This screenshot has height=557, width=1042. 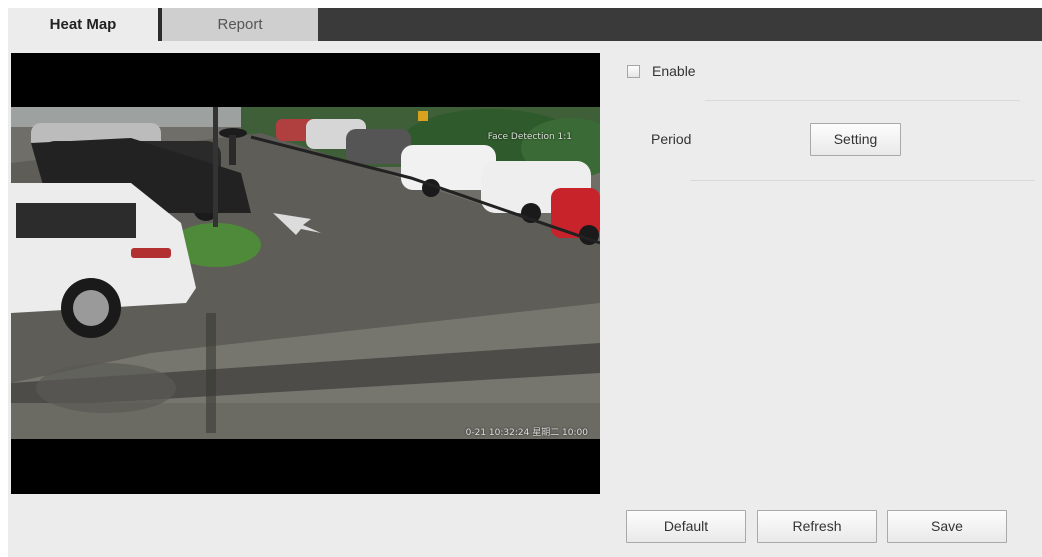 I want to click on default-button: Default, so click(x=686, y=526).